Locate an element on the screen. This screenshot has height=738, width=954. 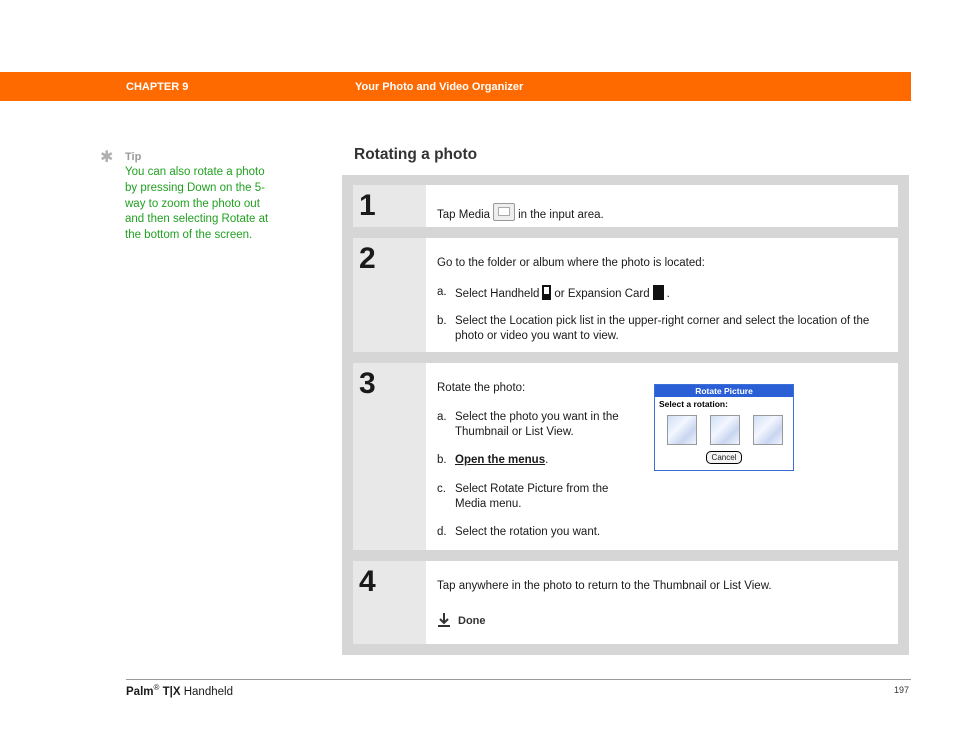
step-number-column: 2 is located at coordinates (389, 295).